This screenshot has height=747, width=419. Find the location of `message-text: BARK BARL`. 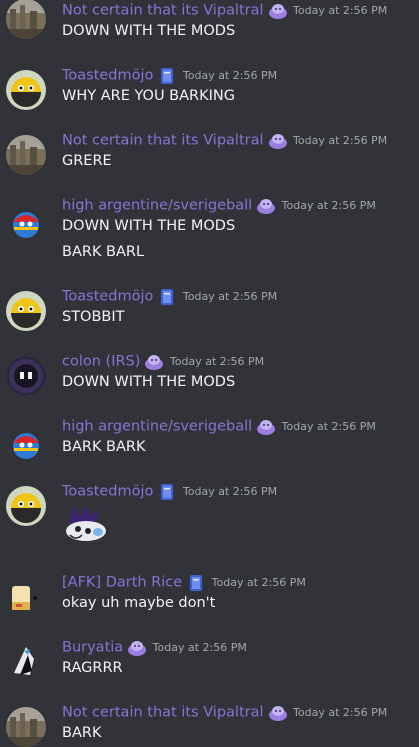

message-text: BARK BARL is located at coordinates (103, 252).